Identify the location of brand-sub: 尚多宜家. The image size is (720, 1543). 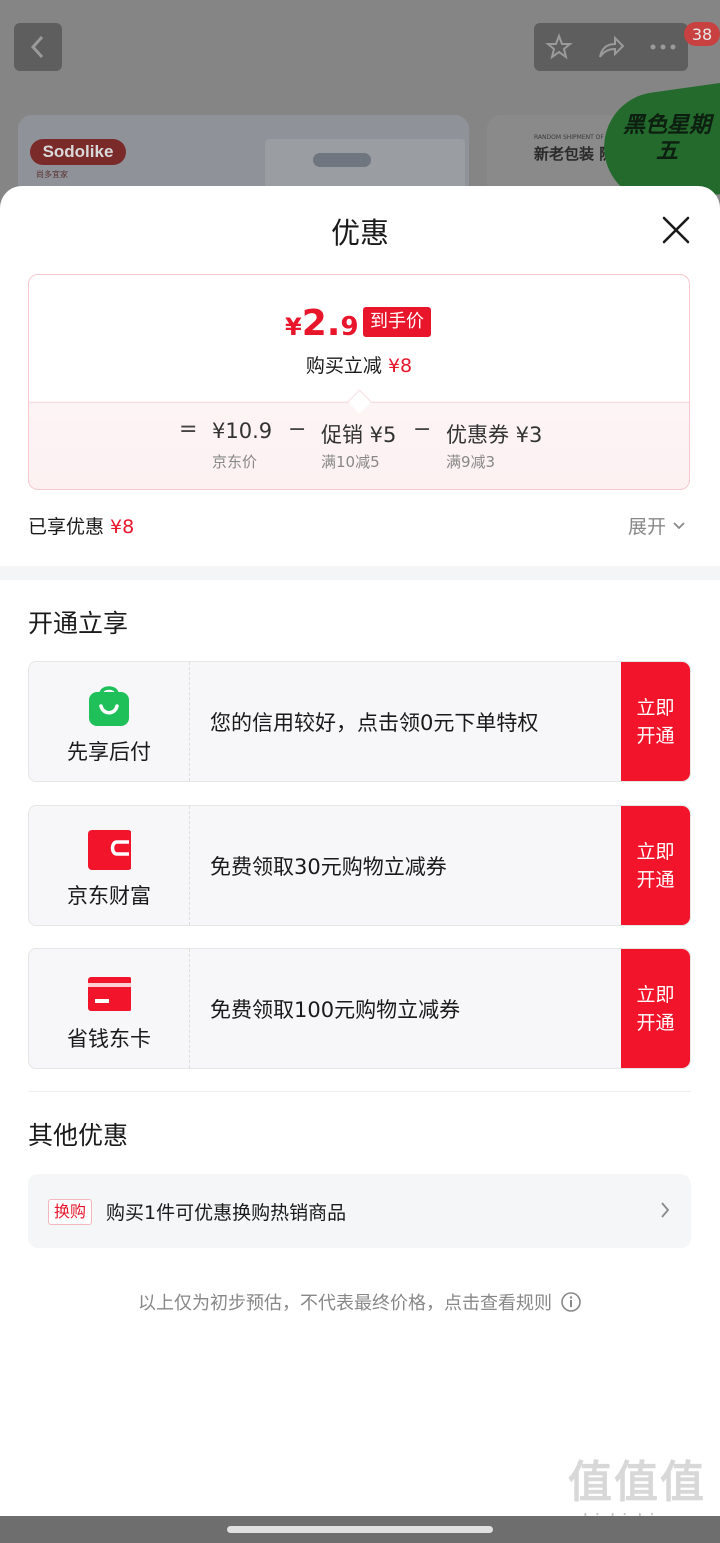
(52, 174).